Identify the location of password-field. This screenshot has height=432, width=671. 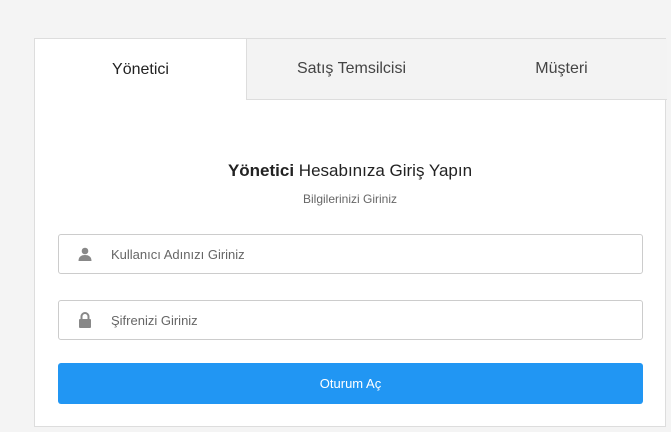
(350, 320).